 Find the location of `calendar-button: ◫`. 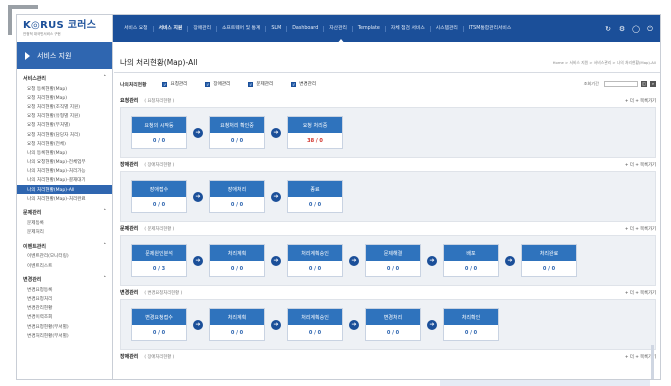

calendar-button: ◫ is located at coordinates (644, 84).